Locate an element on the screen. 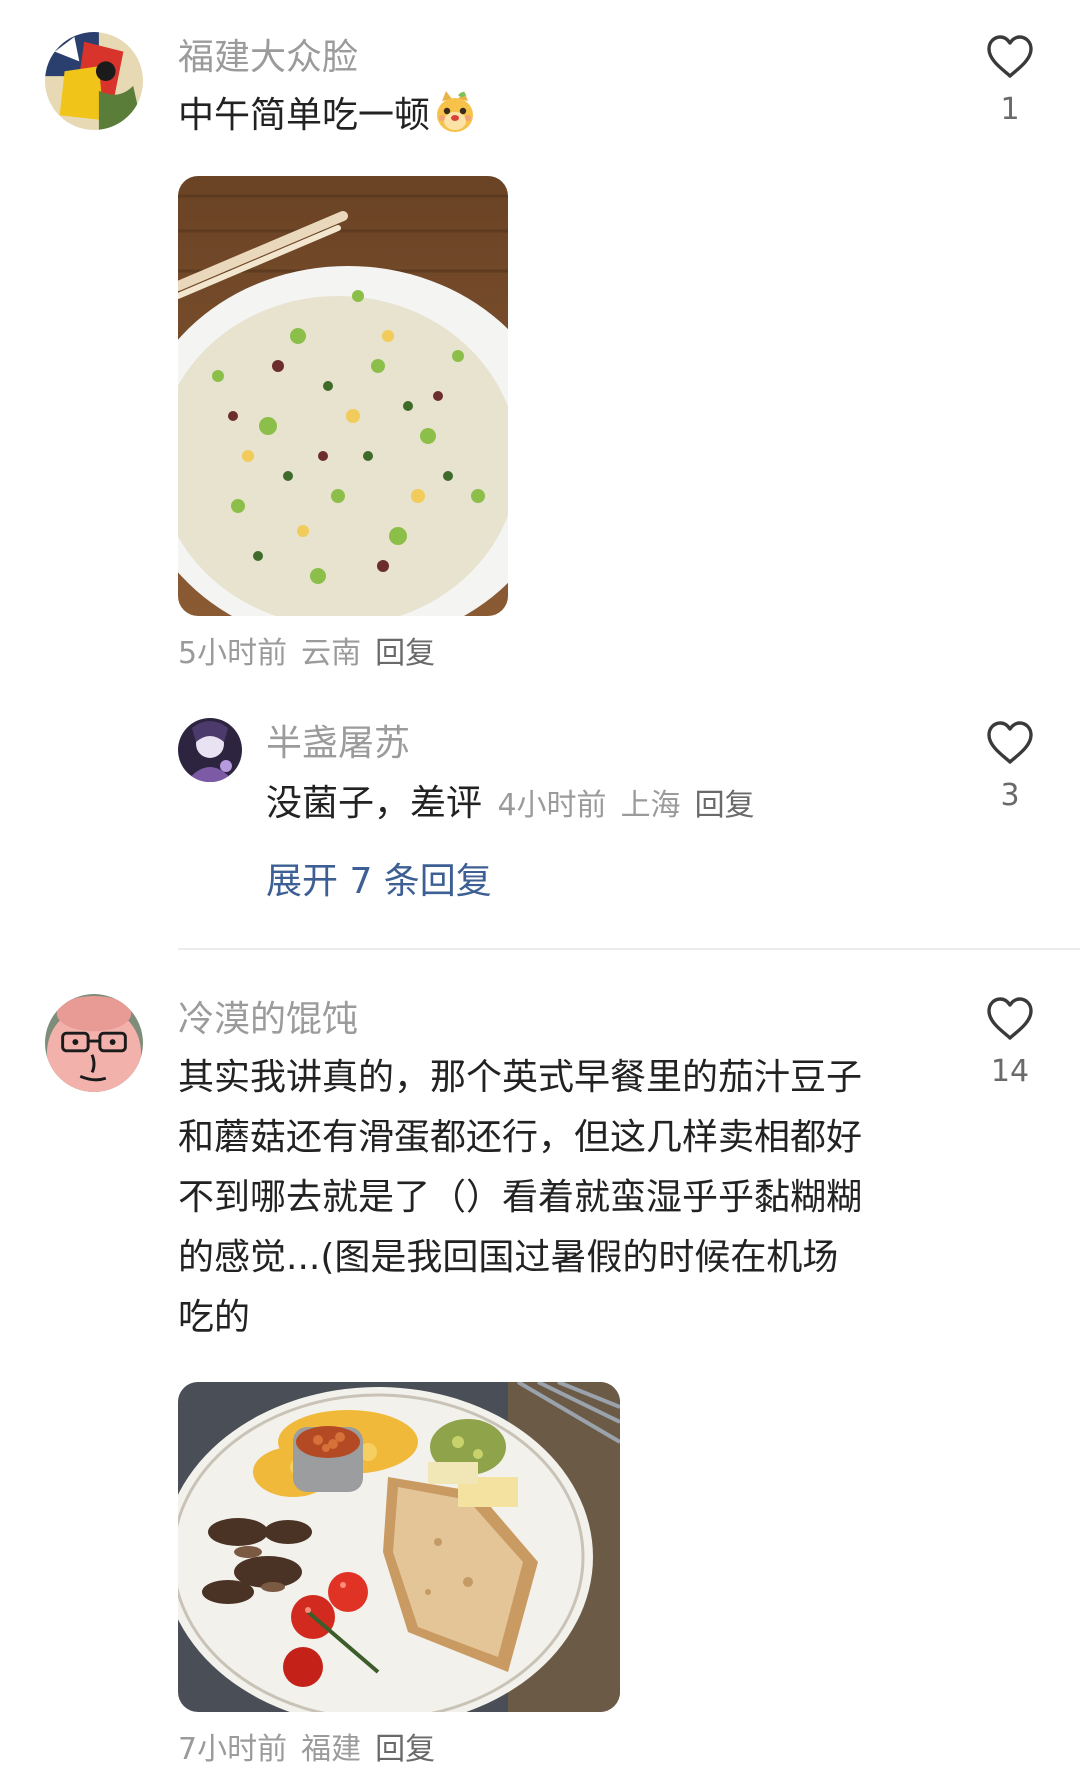  reply-text: 没菌子，差评 is located at coordinates (374, 803).